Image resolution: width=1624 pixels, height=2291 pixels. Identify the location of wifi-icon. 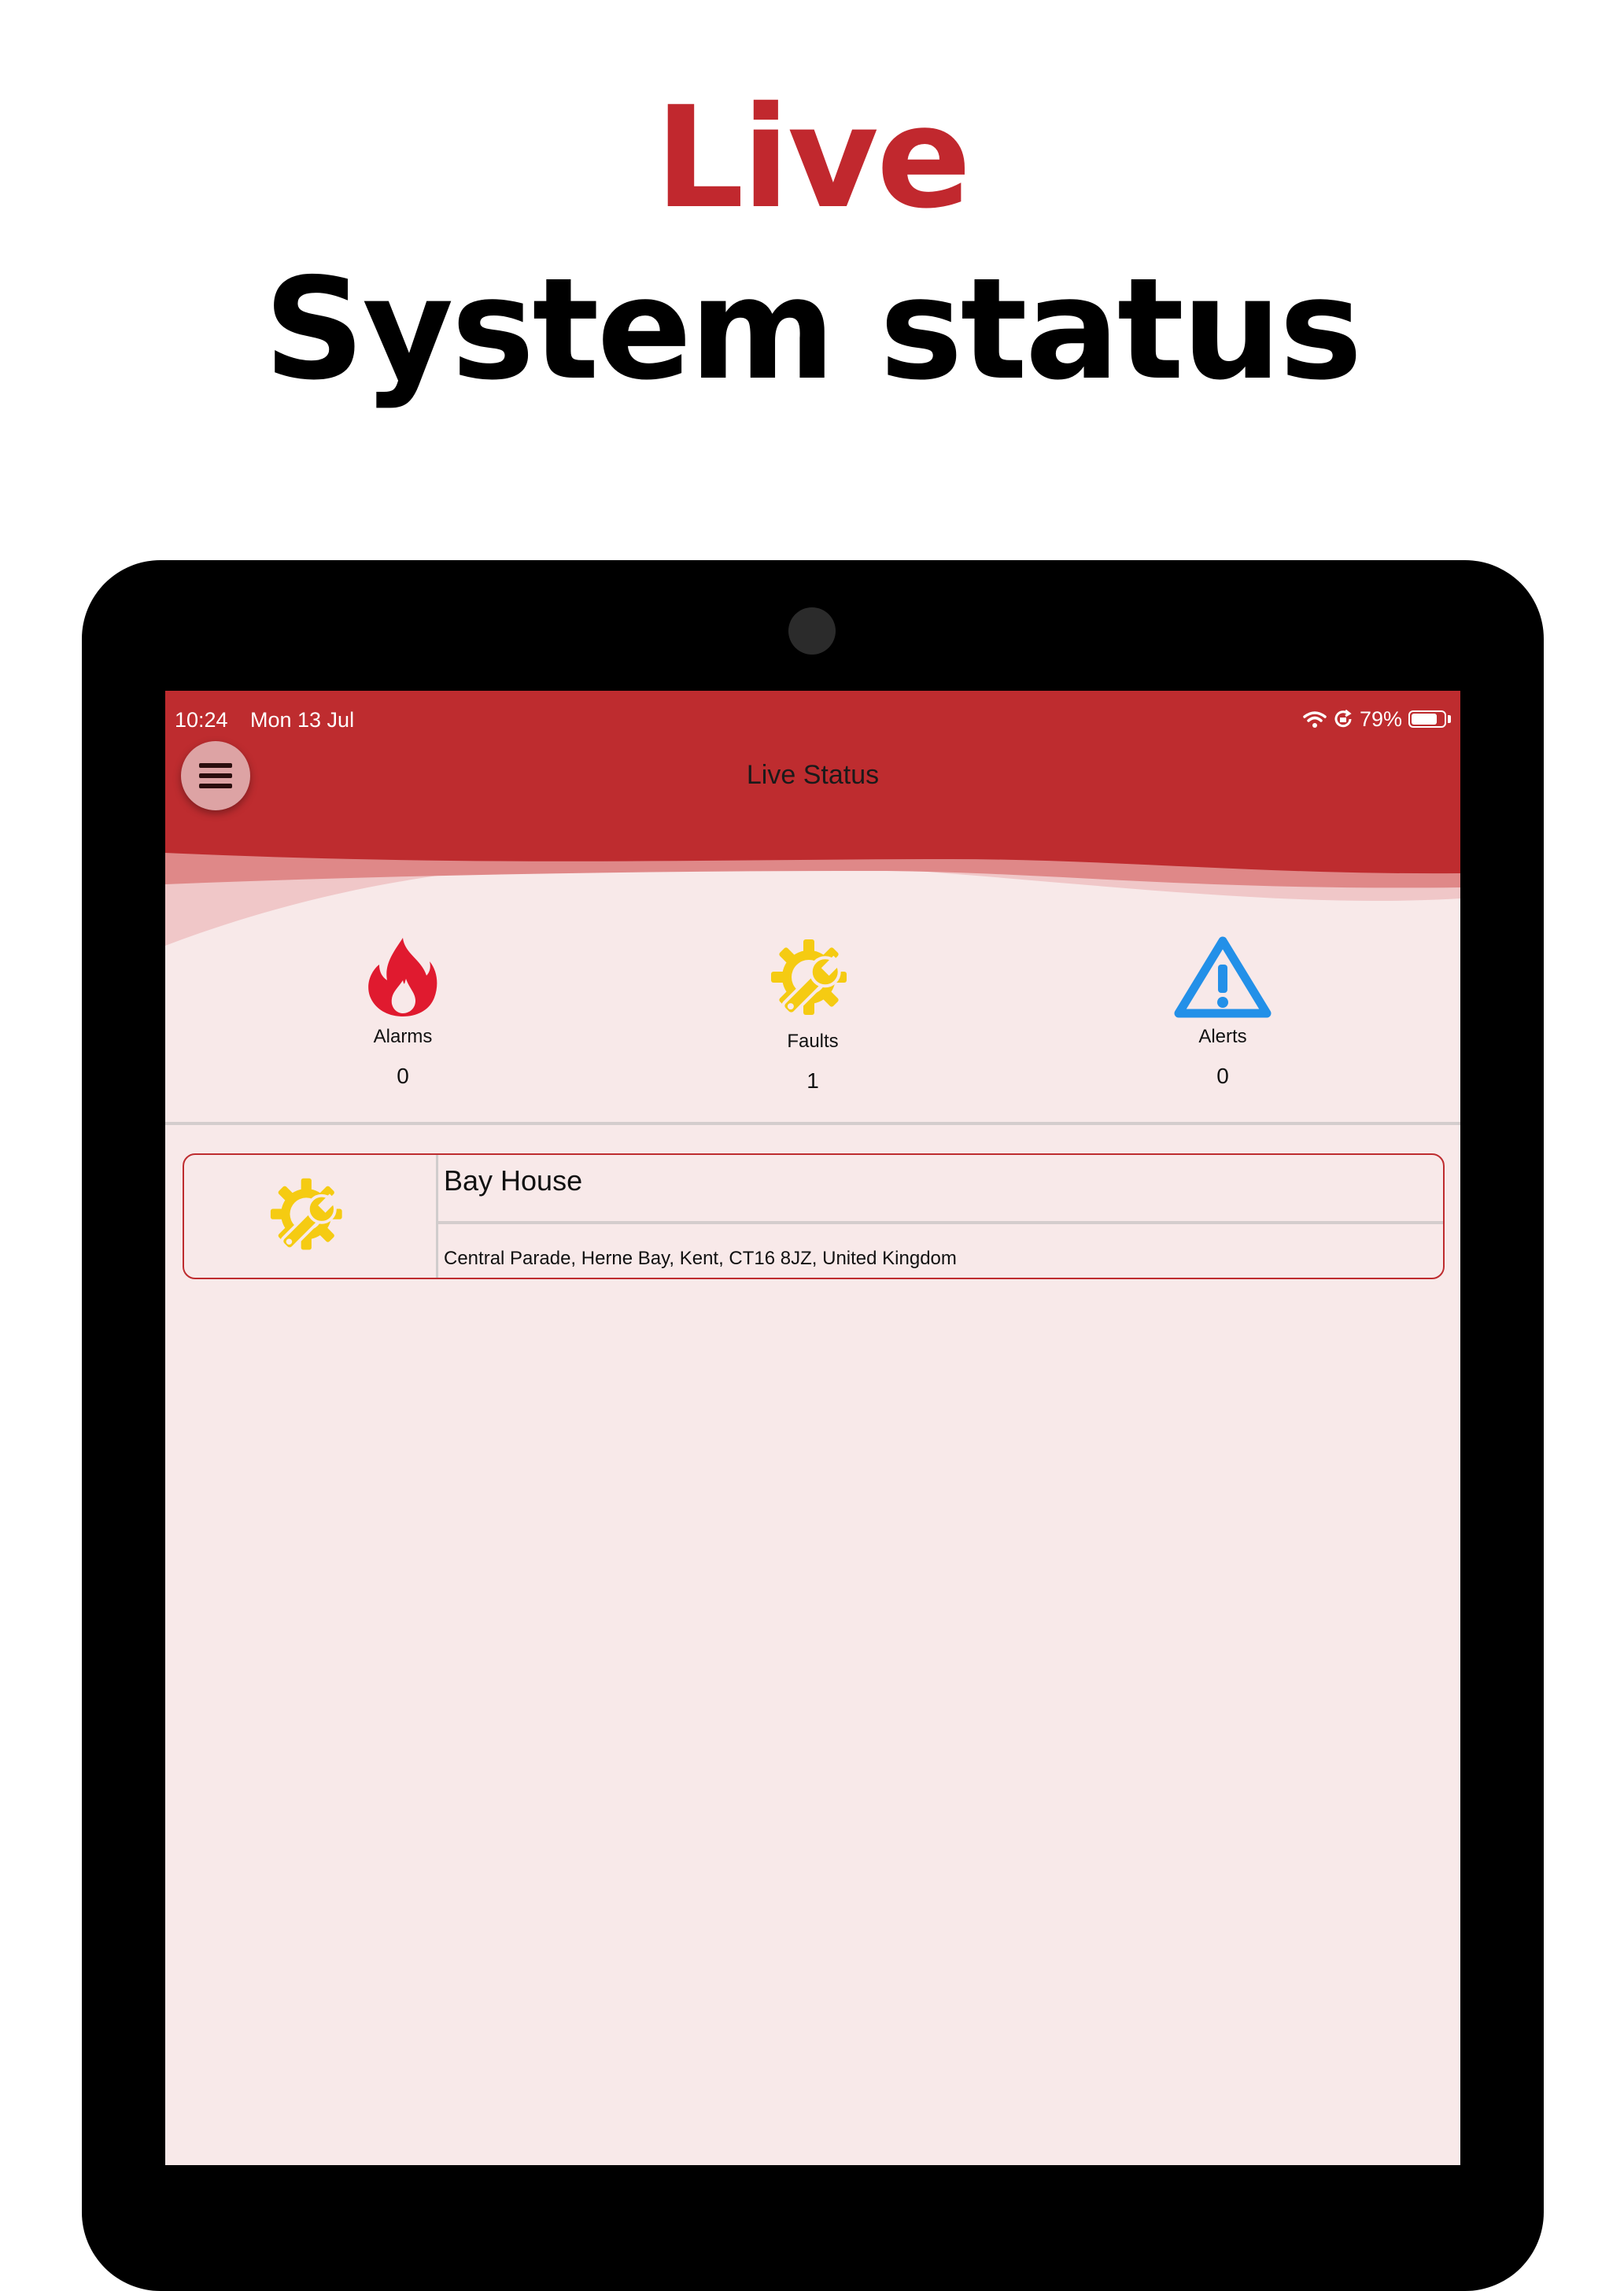
(1315, 719).